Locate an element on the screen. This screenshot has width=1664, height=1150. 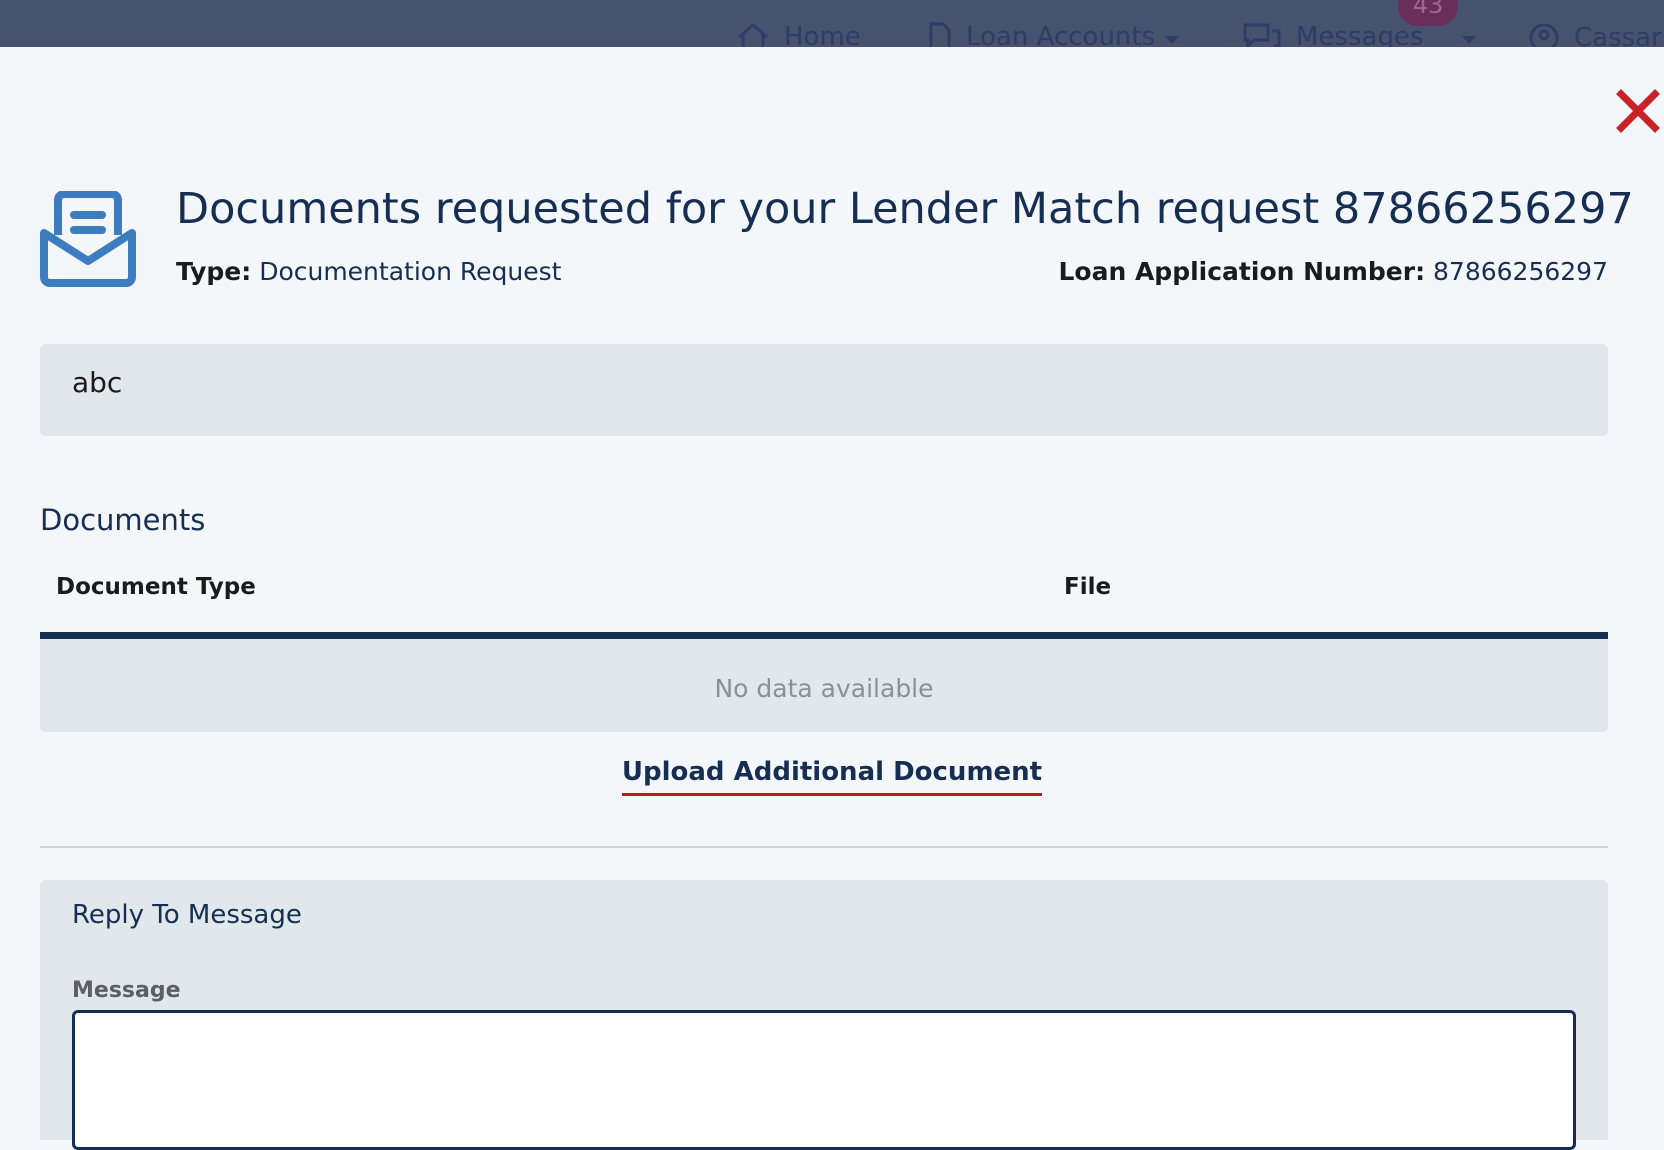
upload-additional-document-link: Upload Additional Document is located at coordinates (832, 776).